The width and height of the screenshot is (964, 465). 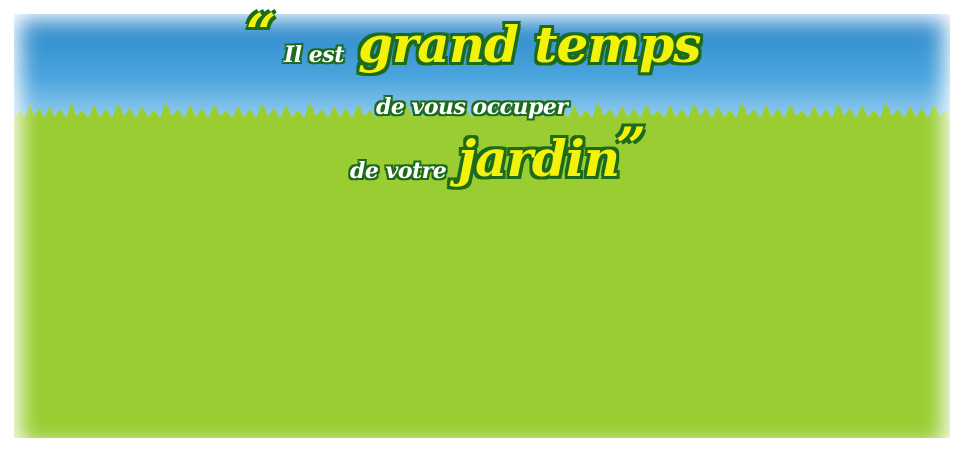 What do you see at coordinates (631, 147) in the screenshot?
I see `close-quote-mark: ”` at bounding box center [631, 147].